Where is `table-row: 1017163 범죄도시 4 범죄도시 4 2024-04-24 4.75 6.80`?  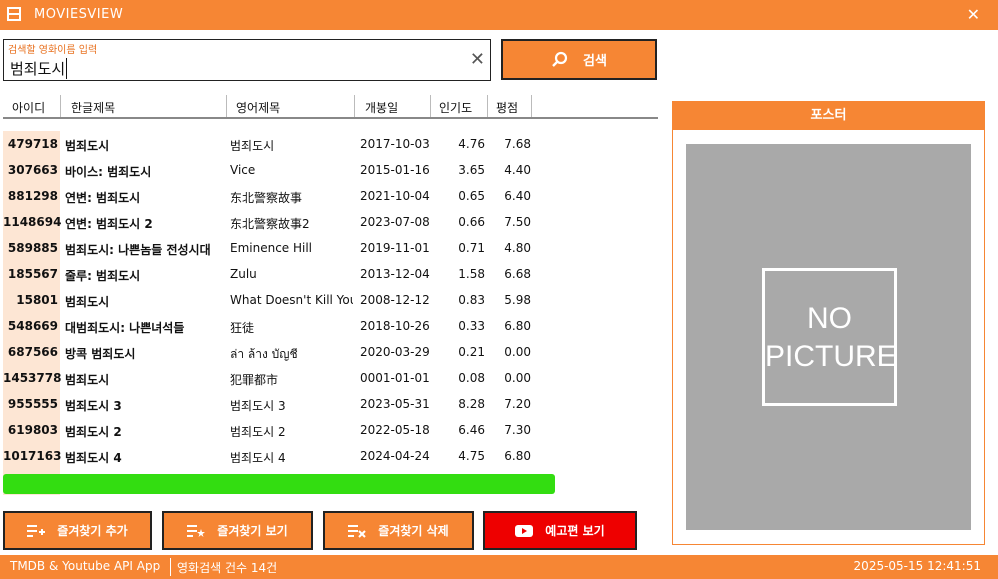 table-row: 1017163 범죄도시 4 범죄도시 4 2024-04-24 4.75 6.80 is located at coordinates (330, 456).